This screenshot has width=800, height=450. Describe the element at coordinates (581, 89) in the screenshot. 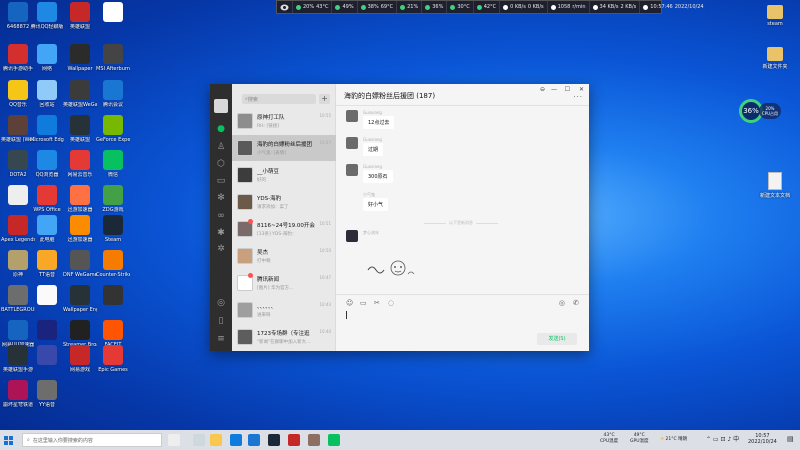

I see `close-button: ✕` at that location.